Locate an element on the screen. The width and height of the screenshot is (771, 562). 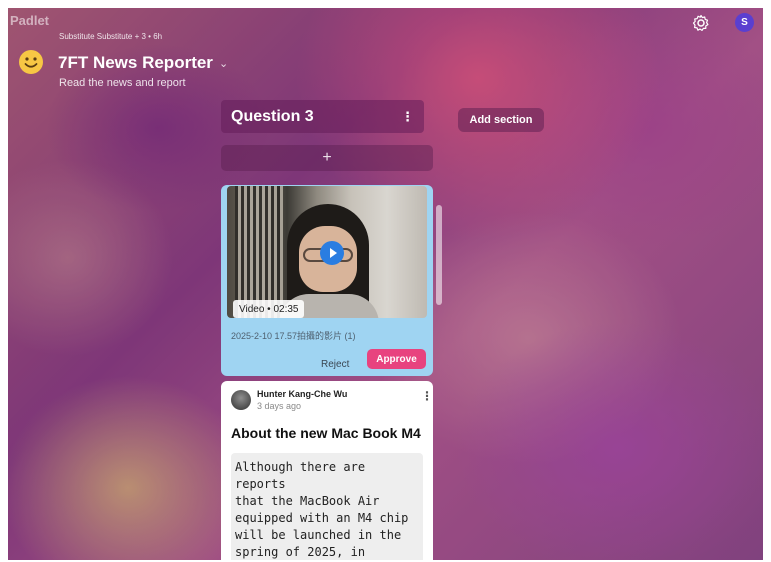
board-title: 7FT News Reporter ⌄ is located at coordinates (143, 63).